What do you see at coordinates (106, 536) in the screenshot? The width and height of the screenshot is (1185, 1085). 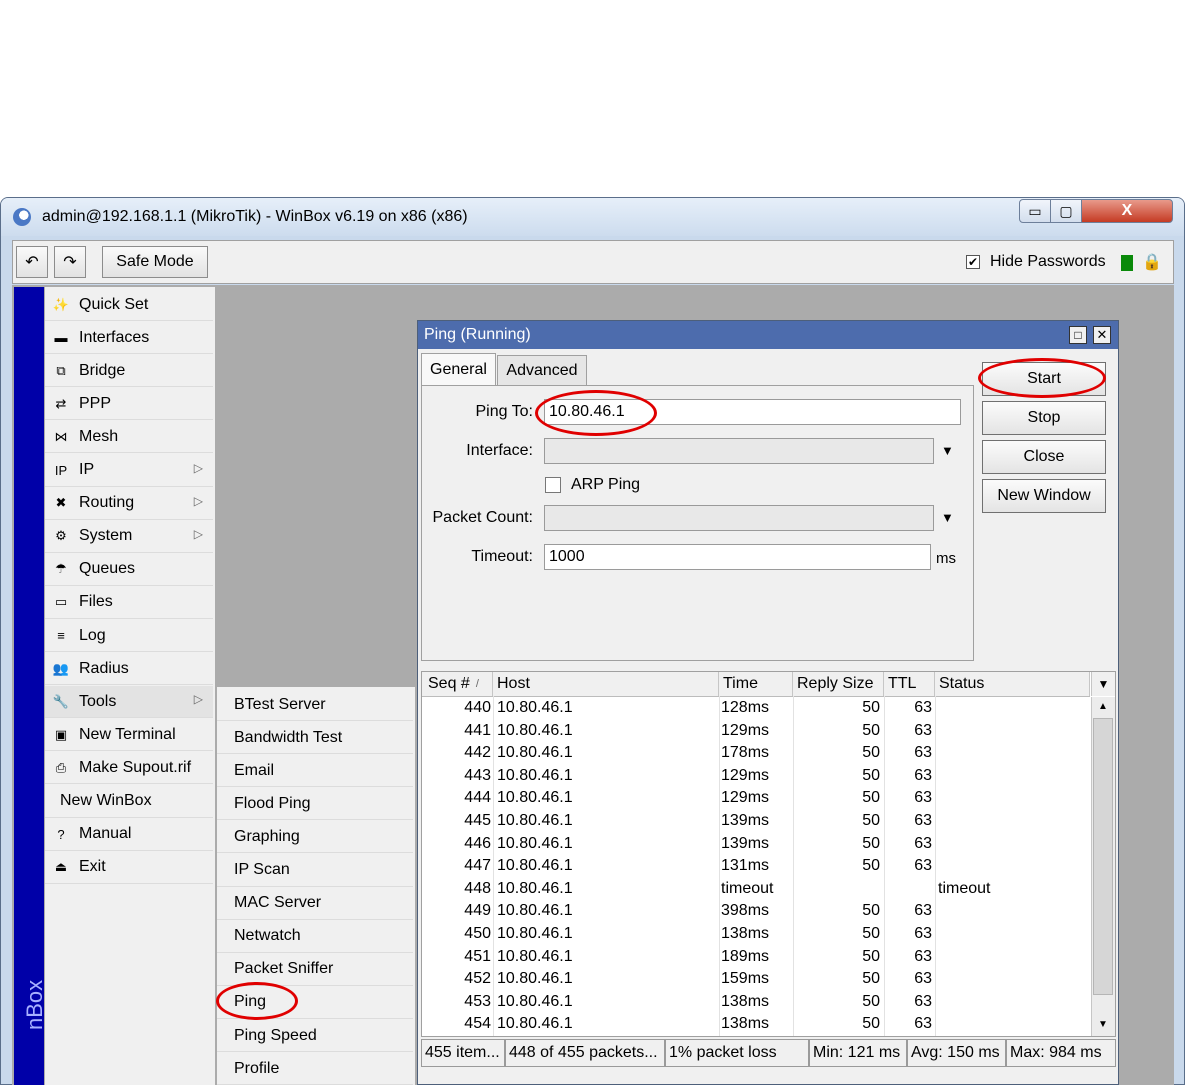 I see `menu-item-label: System` at bounding box center [106, 536].